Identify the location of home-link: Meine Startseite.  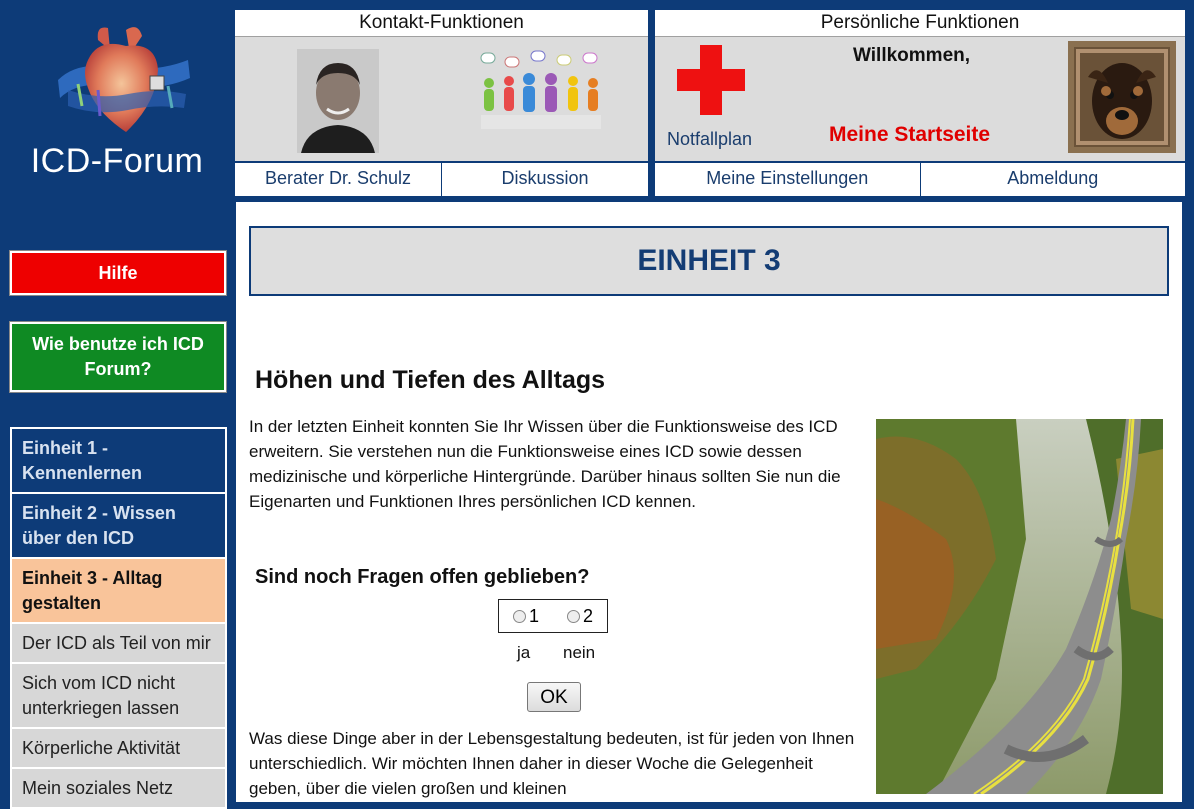
(909, 135).